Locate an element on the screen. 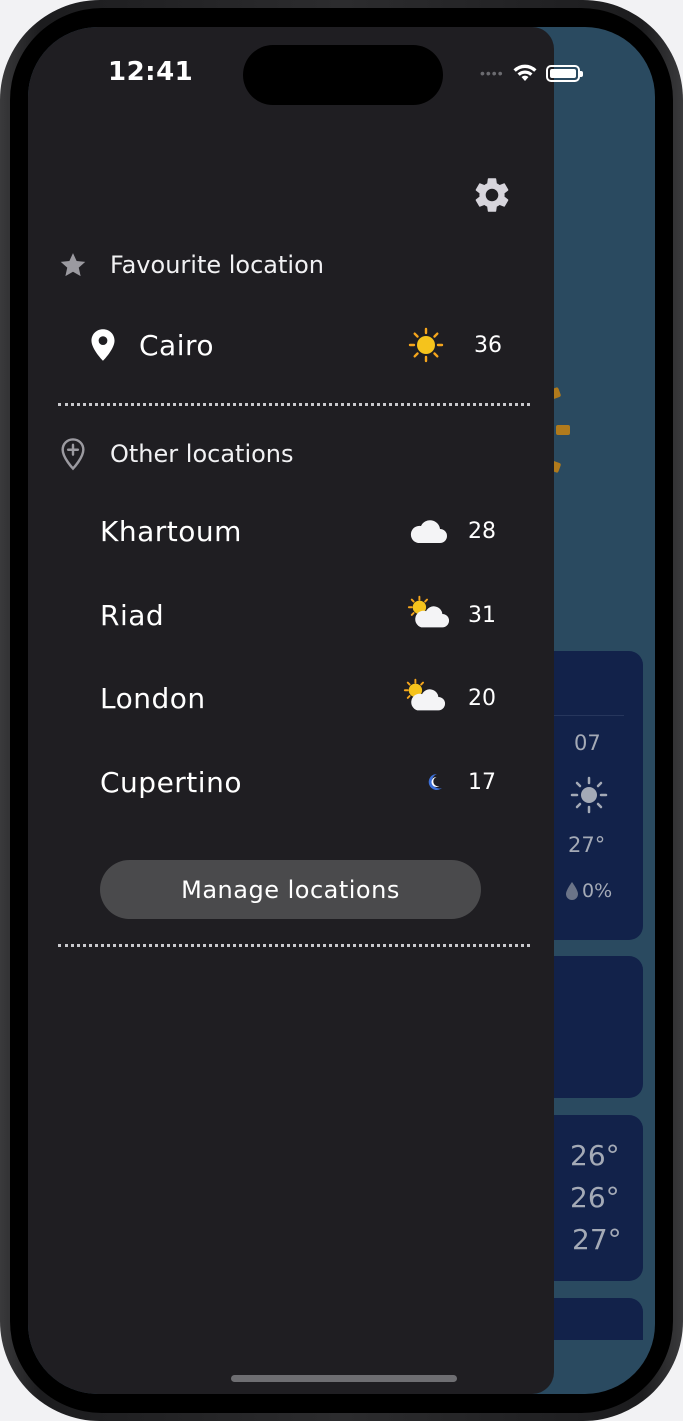 The height and width of the screenshot is (1421, 683). status-icons: •••• is located at coordinates (531, 73).